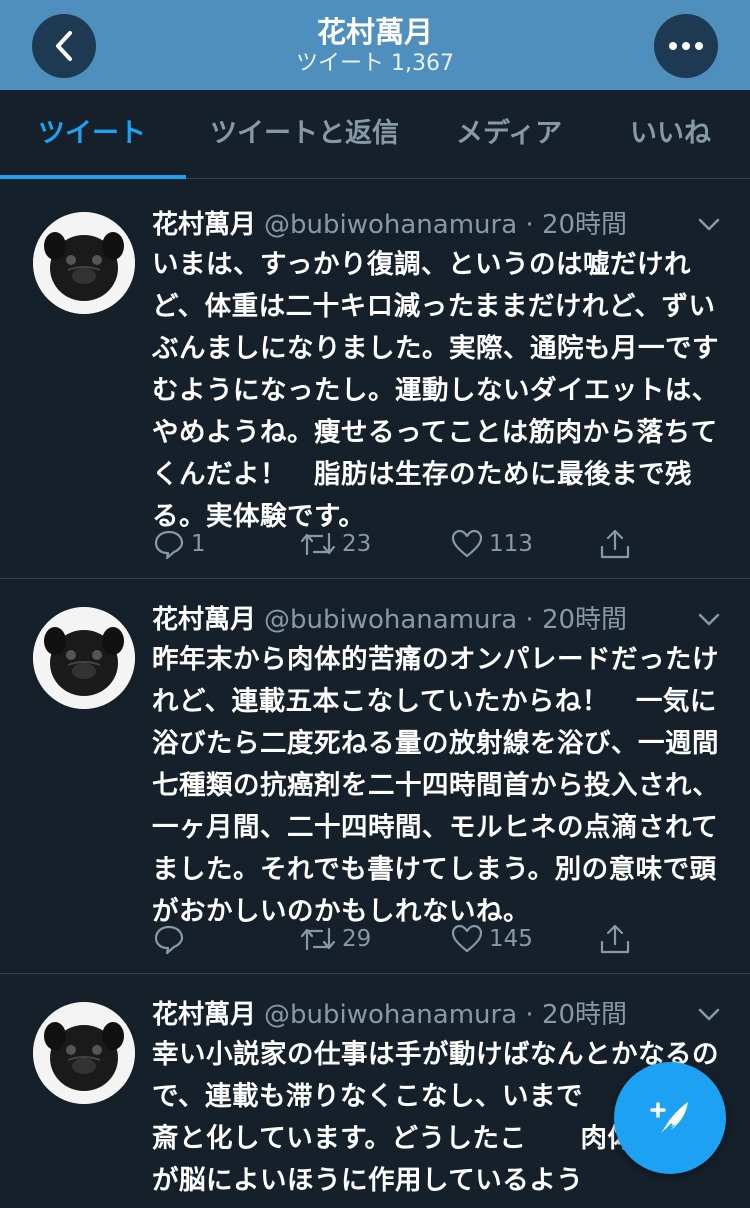 This screenshot has height=1208, width=750. I want to click on compose-feather-icon, so click(669, 1119).